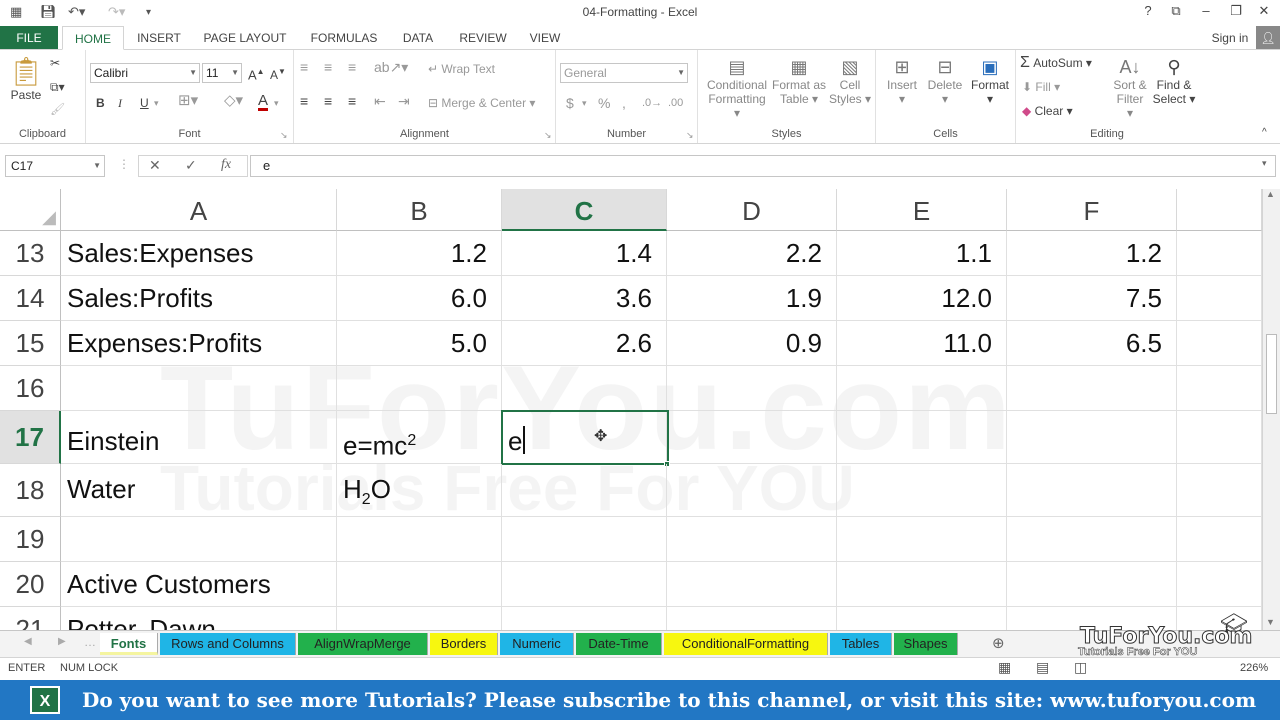 The image size is (1280, 720). I want to click on sign-in-link: Sign in, so click(1230, 38).